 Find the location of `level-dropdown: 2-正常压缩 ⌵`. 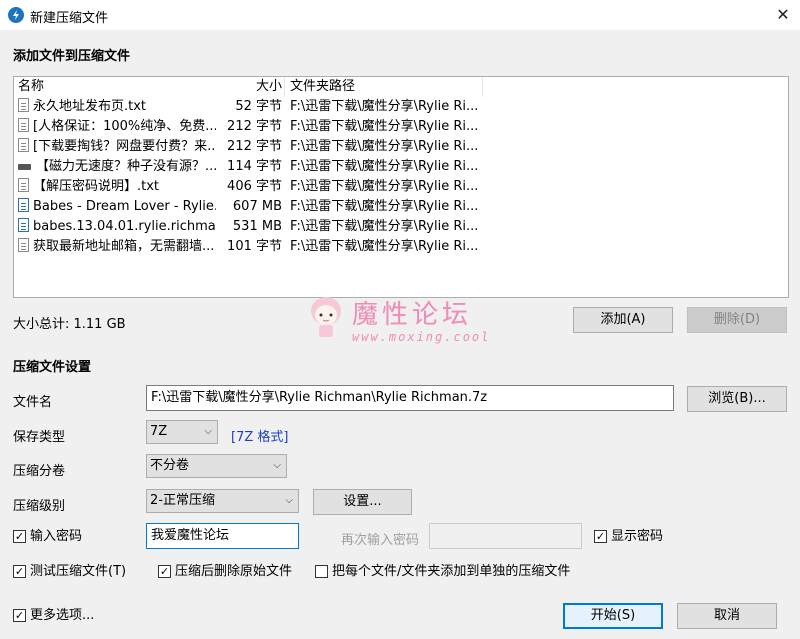

level-dropdown: 2-正常压缩 ⌵ is located at coordinates (222, 501).